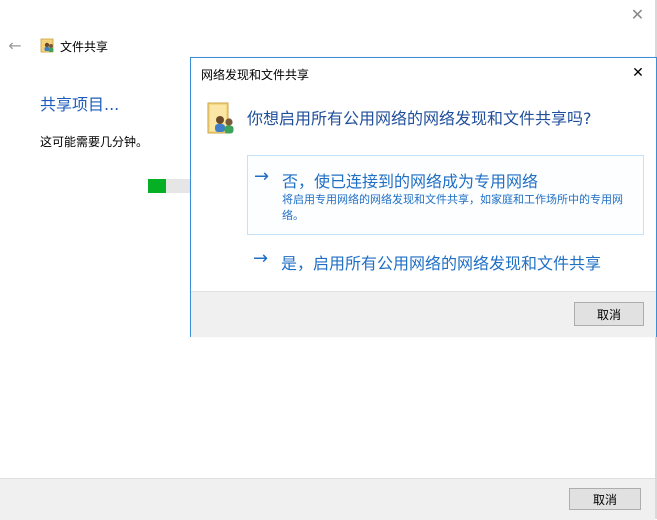 This screenshot has height=520, width=657. Describe the element at coordinates (15, 45) in the screenshot. I see `back-button: ←` at that location.